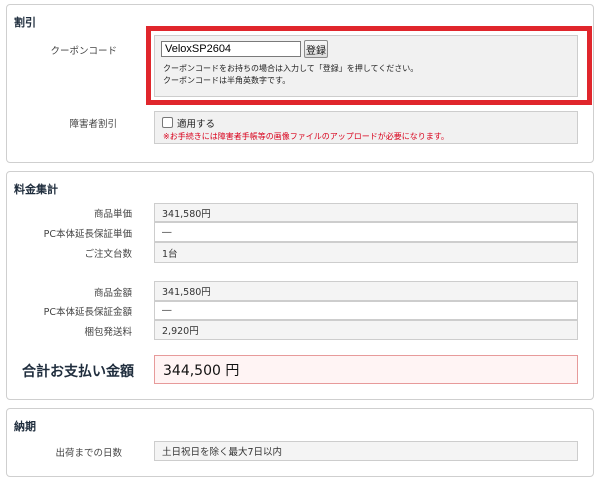 The width and height of the screenshot is (600, 487). Describe the element at coordinates (366, 252) in the screenshot. I see `quantity-value: 1台` at that location.